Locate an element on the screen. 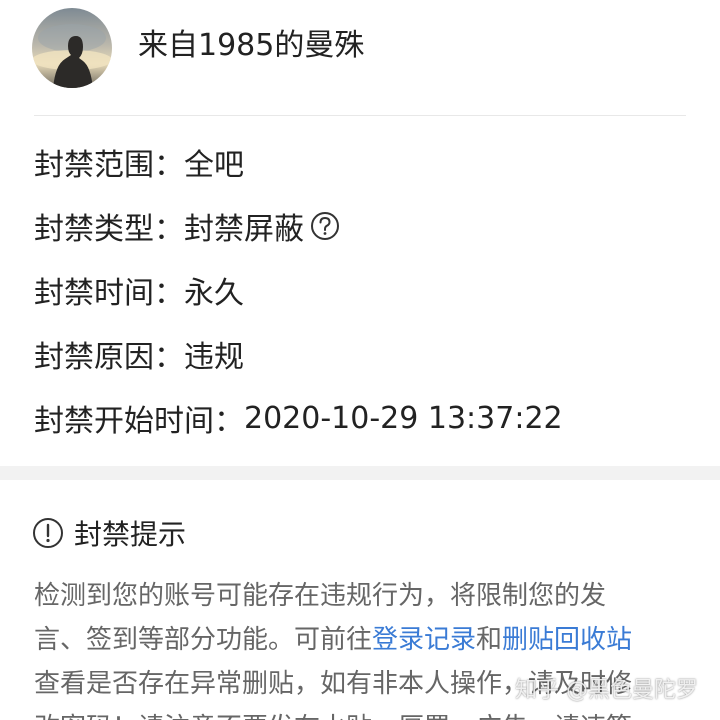 This screenshot has height=720, width=720. ban-start-time-row: 封禁开始时间： 2020-10-29 13:37:22 is located at coordinates (364, 418).